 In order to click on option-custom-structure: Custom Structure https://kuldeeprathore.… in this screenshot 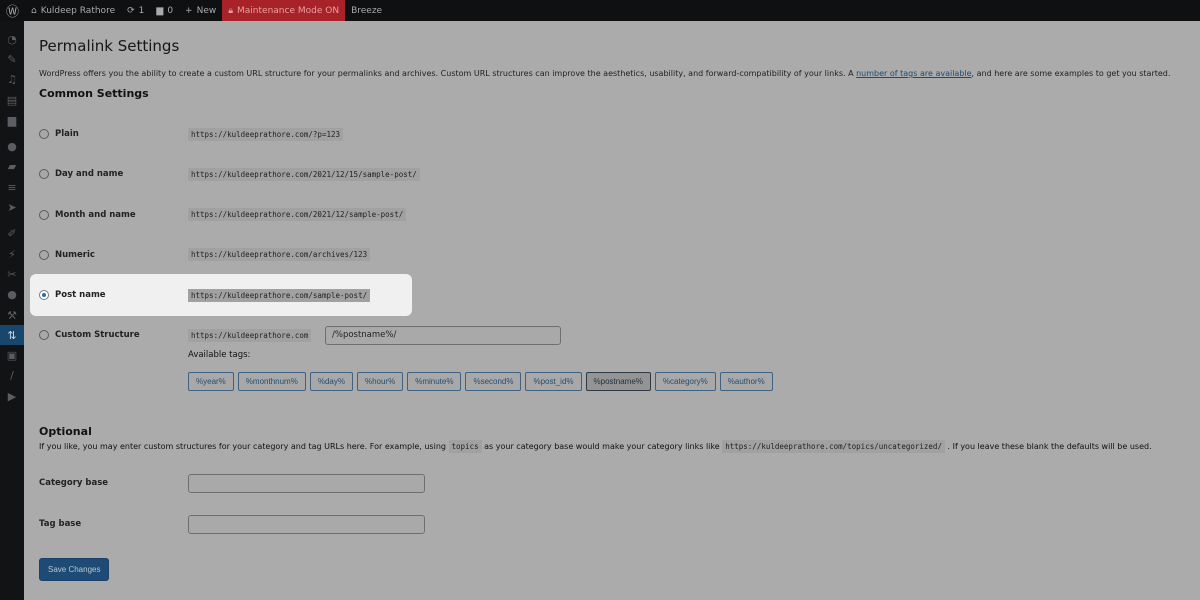, I will do `click(339, 335)`.